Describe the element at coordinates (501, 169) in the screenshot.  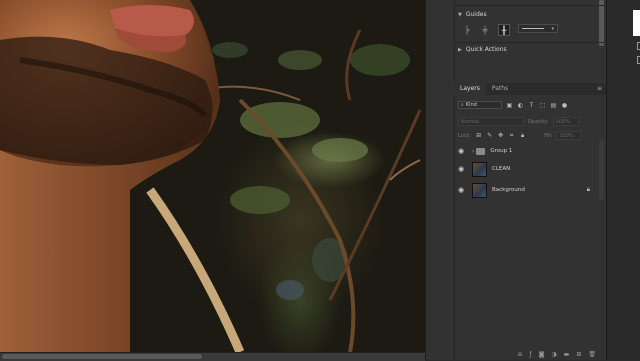
I see `layer-name: CLEAN` at that location.